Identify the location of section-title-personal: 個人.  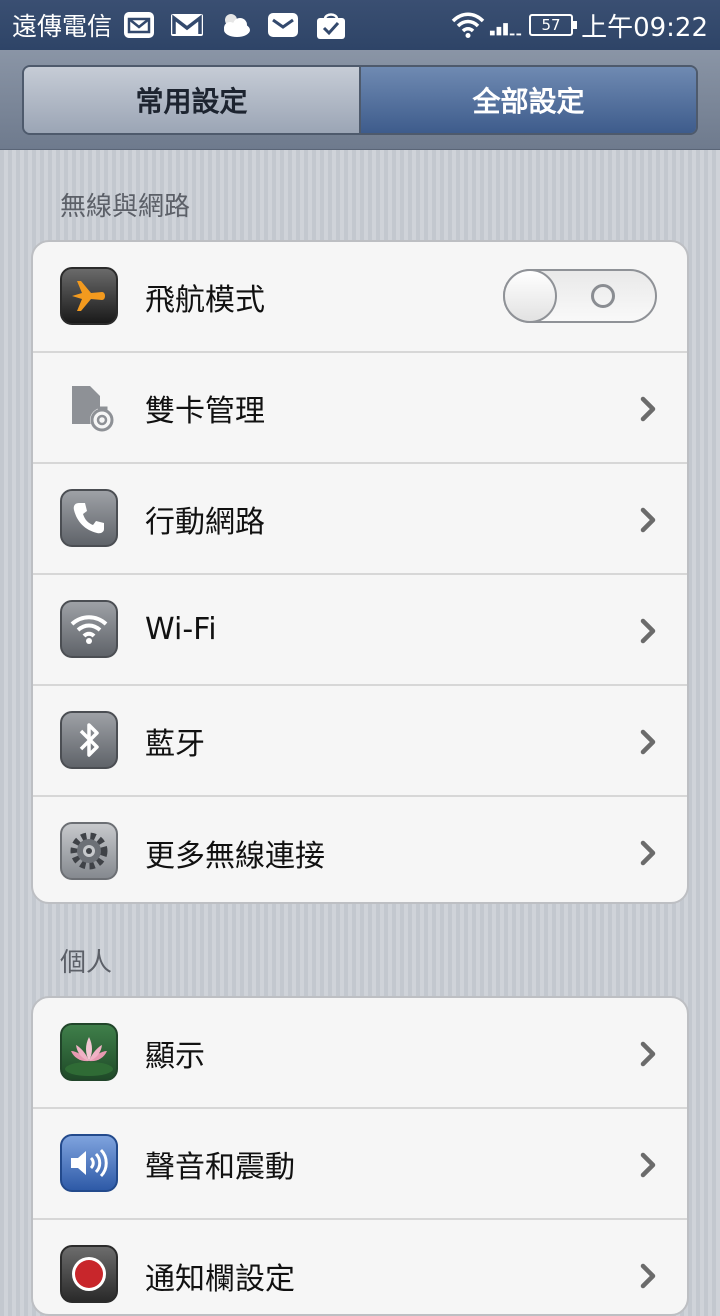
(86, 963).